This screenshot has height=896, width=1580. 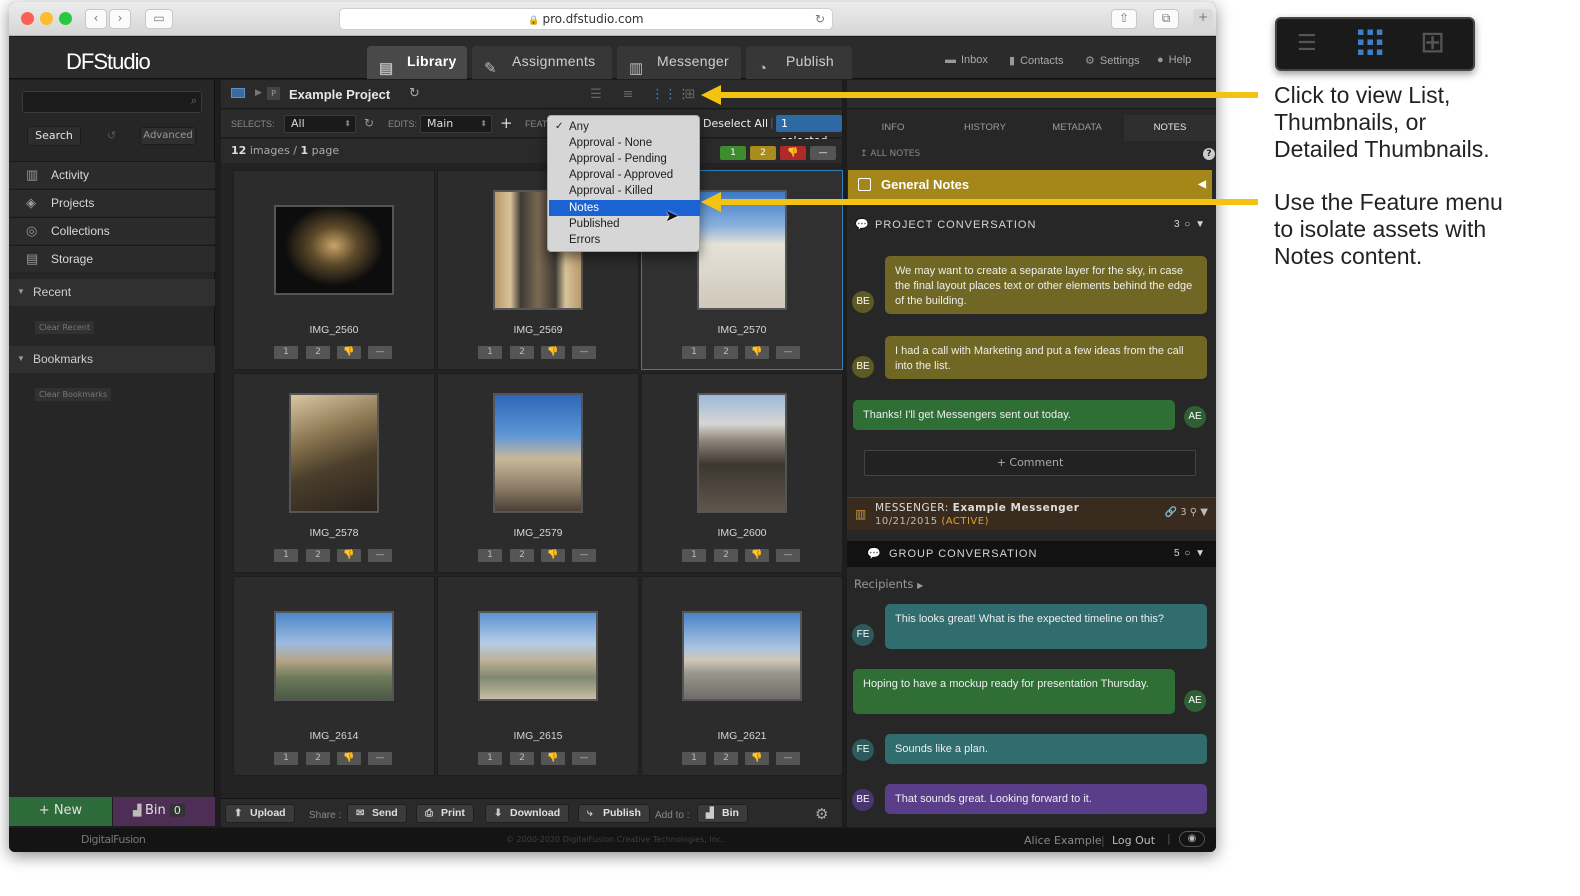 I want to click on add-comment-button: + Comment, so click(x=1030, y=463).